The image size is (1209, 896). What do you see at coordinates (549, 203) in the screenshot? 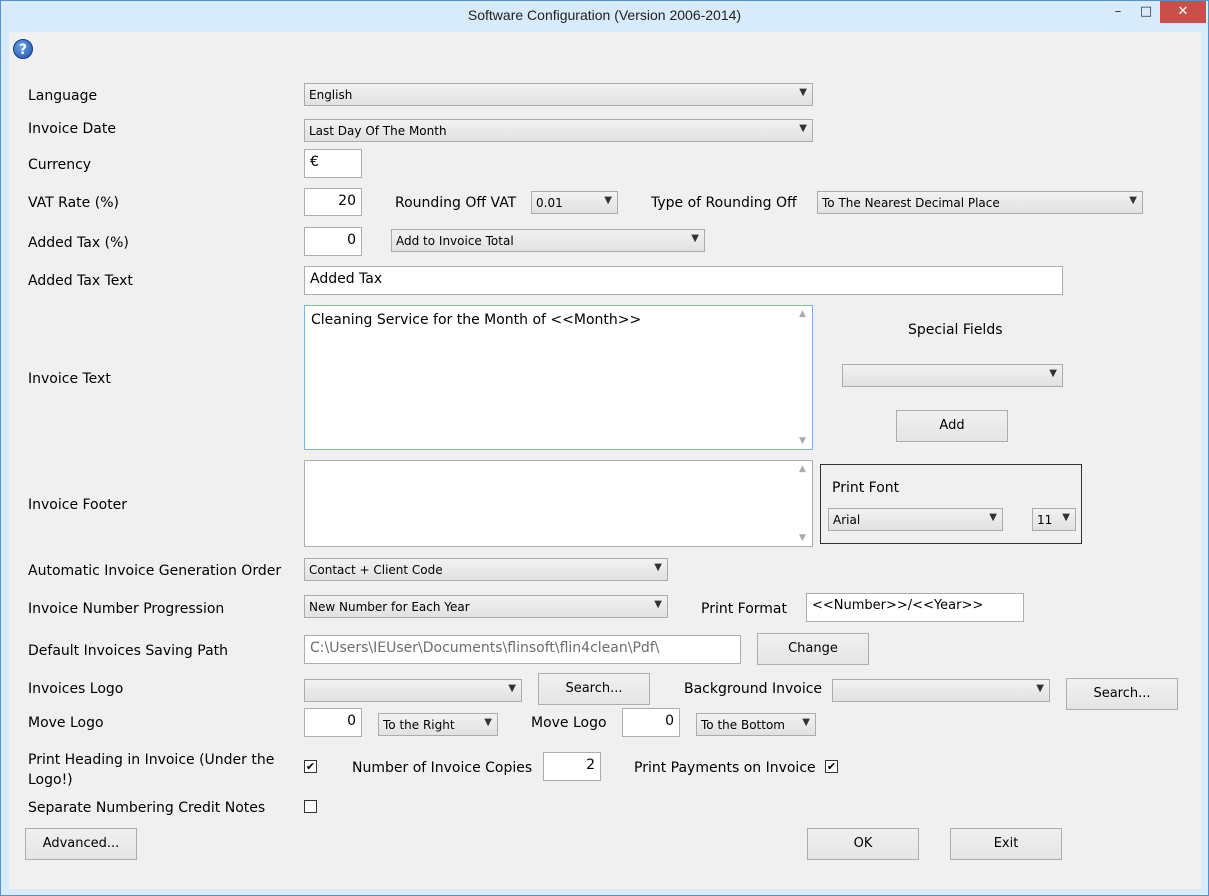
I see `rounding-vat-value: 0.01` at bounding box center [549, 203].